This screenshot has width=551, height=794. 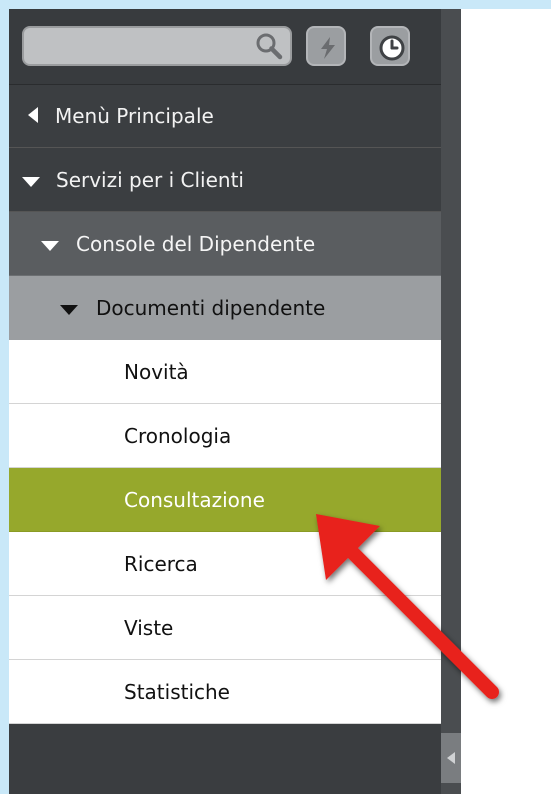 I want to click on menu-item-label: Viste, so click(x=149, y=627).